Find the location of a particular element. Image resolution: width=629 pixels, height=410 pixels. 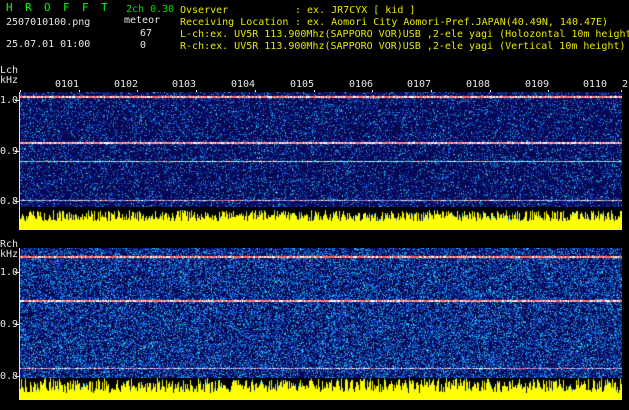

time-column-label: 0102 is located at coordinates (126, 84).